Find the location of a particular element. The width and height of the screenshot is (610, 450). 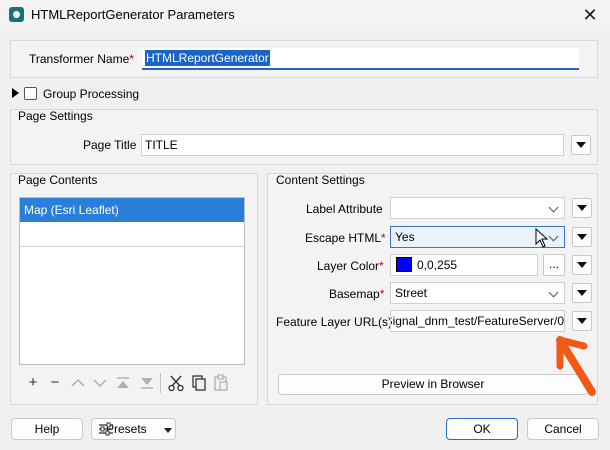

escape-html-label: Escape HTML* is located at coordinates (345, 238).